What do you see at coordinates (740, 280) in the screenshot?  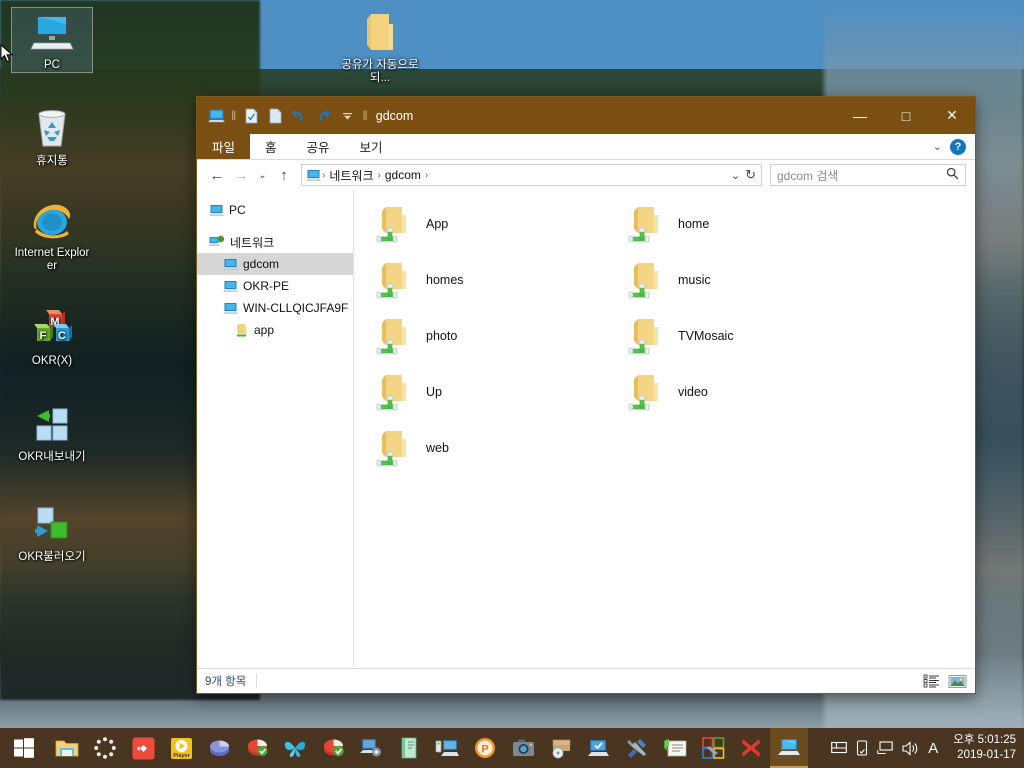 I see `file-item: music` at bounding box center [740, 280].